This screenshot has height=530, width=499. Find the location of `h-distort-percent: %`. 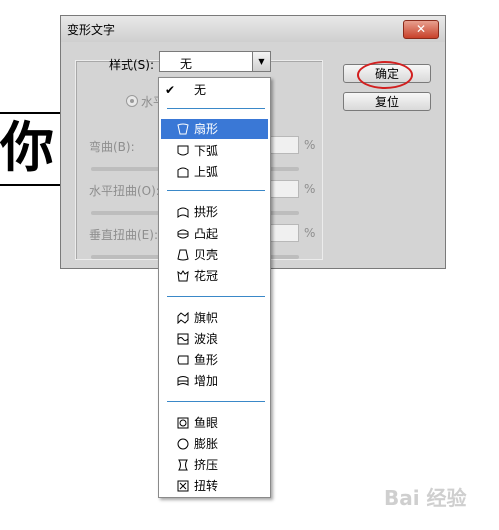

h-distort-percent: % is located at coordinates (310, 189).